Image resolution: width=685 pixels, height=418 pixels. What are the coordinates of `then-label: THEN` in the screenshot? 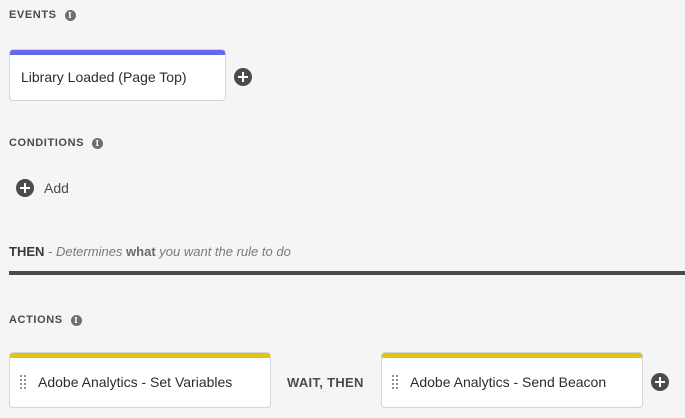 It's located at (27, 251).